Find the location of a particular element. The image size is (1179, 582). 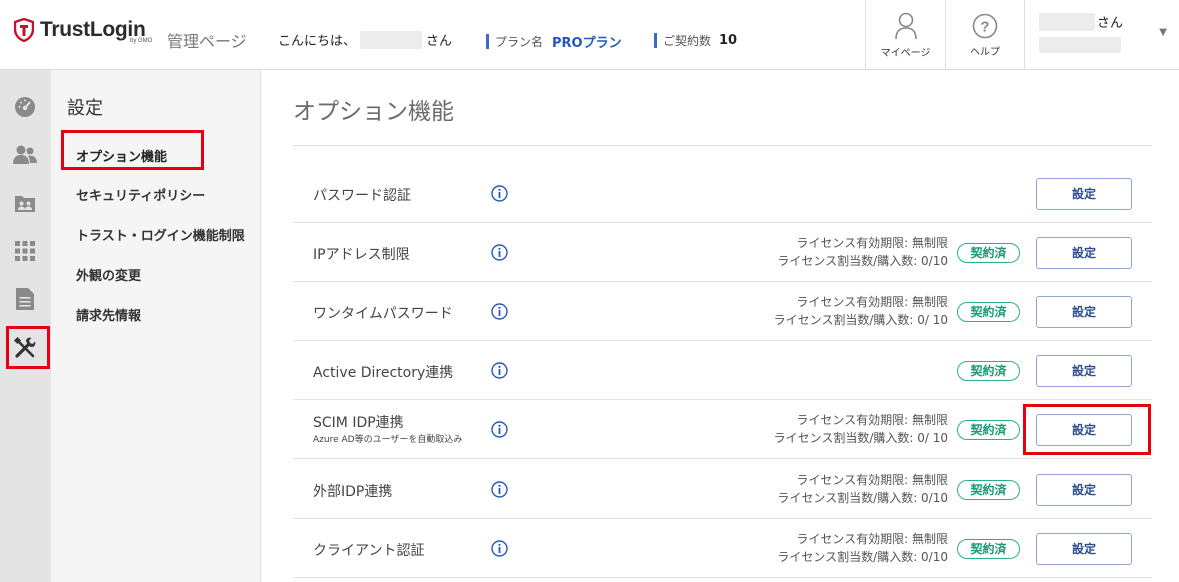

option-label: SCIM IDP連携 is located at coordinates (358, 423).